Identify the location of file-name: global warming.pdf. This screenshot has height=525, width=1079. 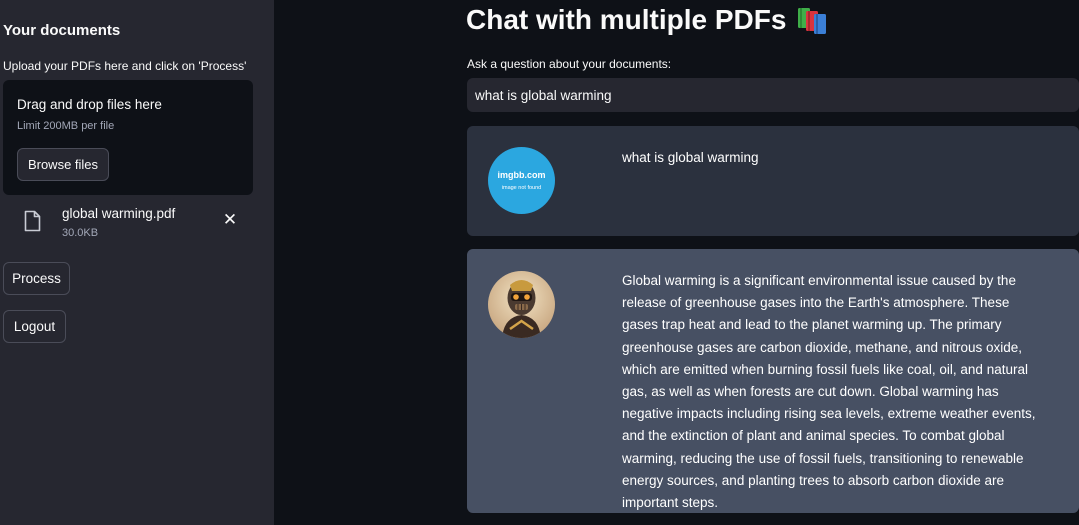
(119, 213).